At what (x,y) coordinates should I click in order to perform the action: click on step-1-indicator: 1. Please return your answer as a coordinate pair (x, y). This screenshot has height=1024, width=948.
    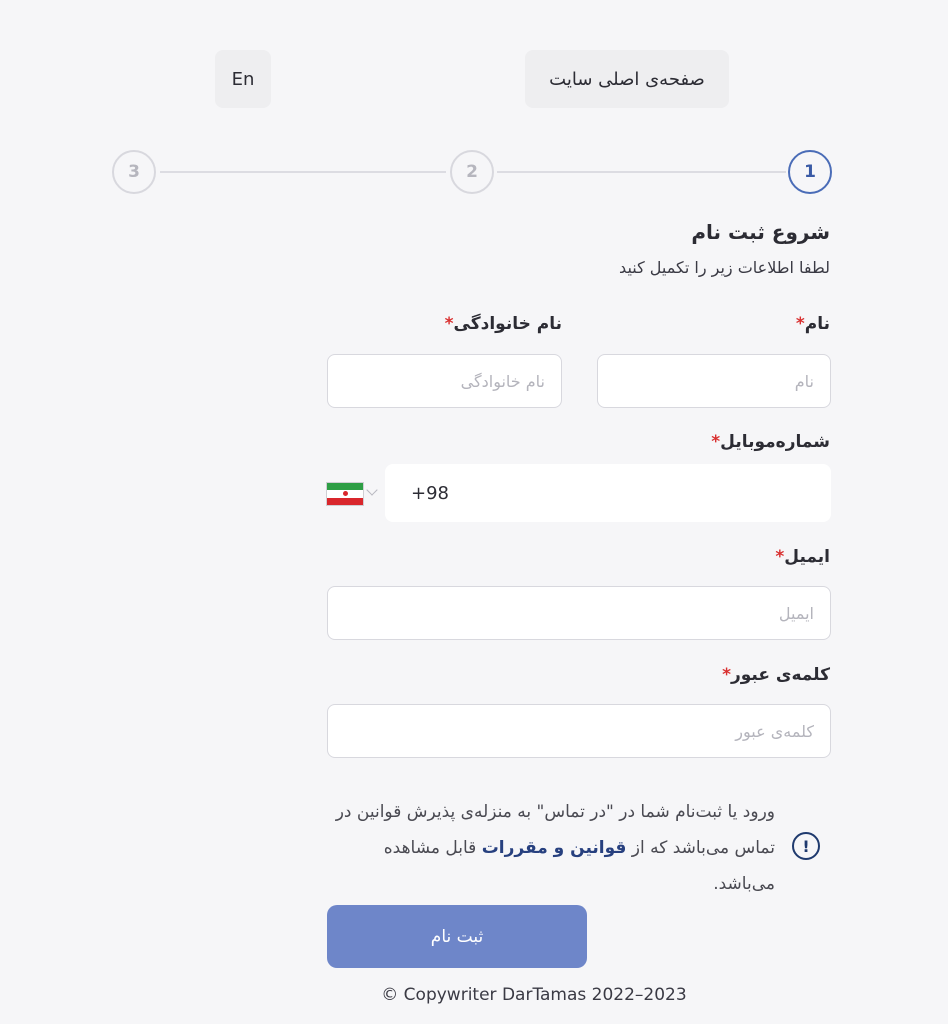
    Looking at the image, I should click on (810, 172).